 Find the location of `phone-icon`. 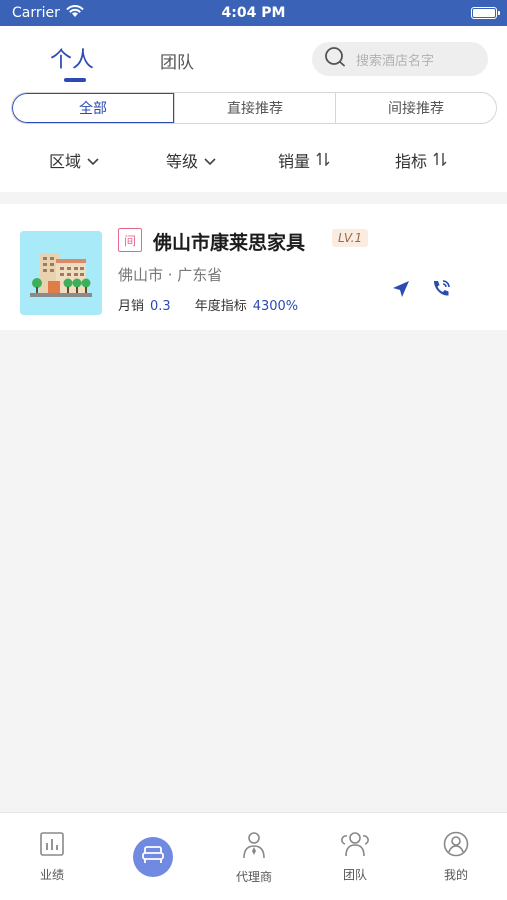

phone-icon is located at coordinates (441, 291).